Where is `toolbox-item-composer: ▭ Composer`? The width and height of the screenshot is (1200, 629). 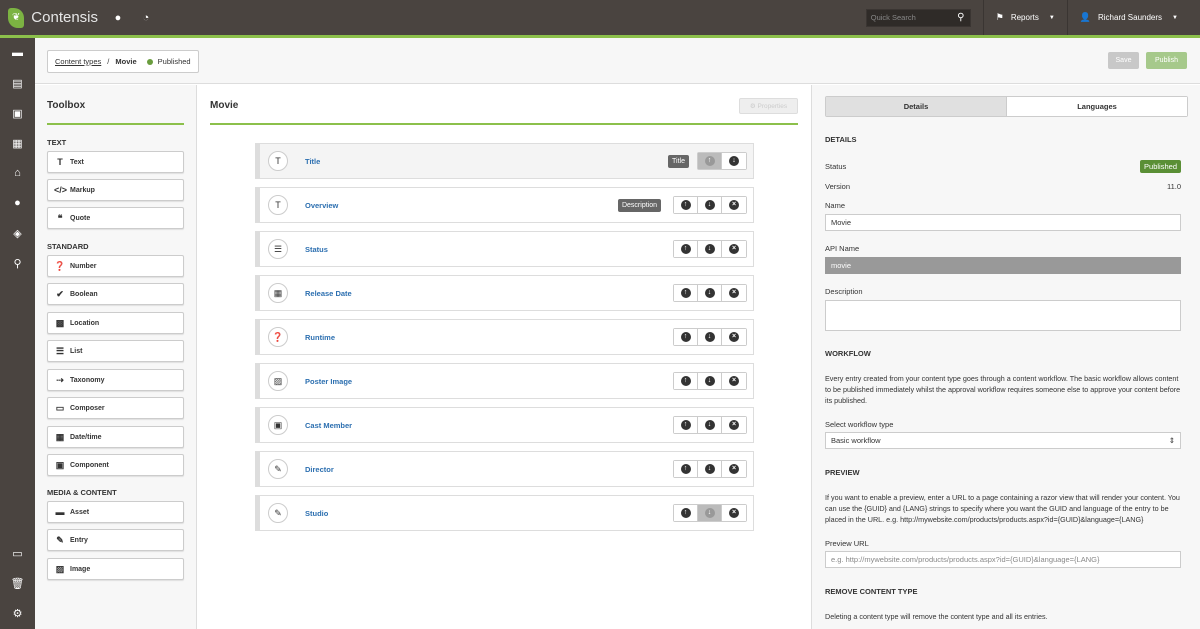 toolbox-item-composer: ▭ Composer is located at coordinates (115, 408).